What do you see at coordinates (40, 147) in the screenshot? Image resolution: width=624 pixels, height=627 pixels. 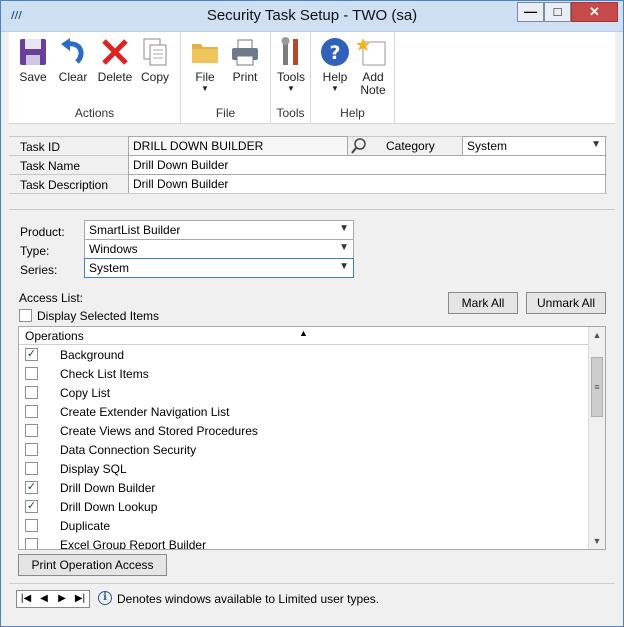 I see `task-id-label: Task ID` at bounding box center [40, 147].